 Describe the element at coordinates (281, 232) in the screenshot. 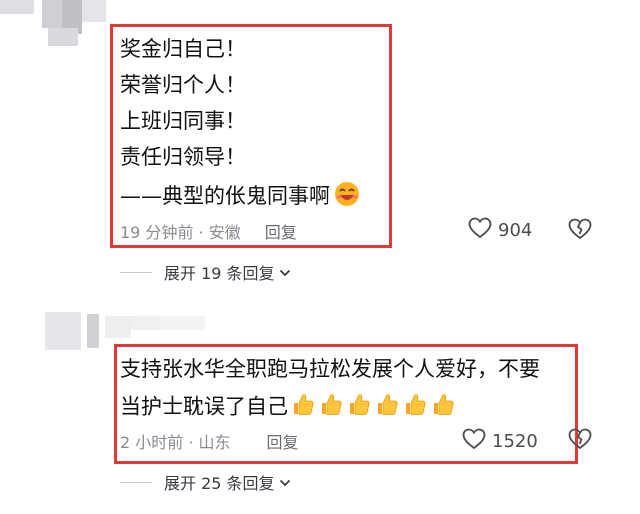

I see `comment-1-reply-button: 回复` at that location.